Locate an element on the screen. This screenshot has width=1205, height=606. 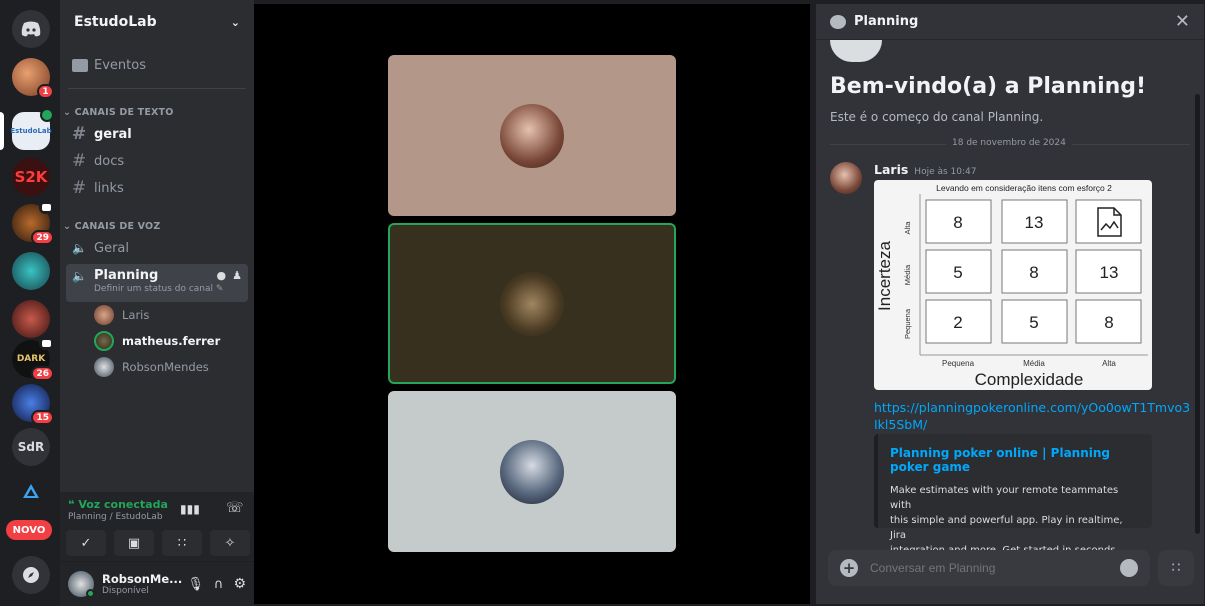
row-label-media: Média is located at coordinates (907, 274).